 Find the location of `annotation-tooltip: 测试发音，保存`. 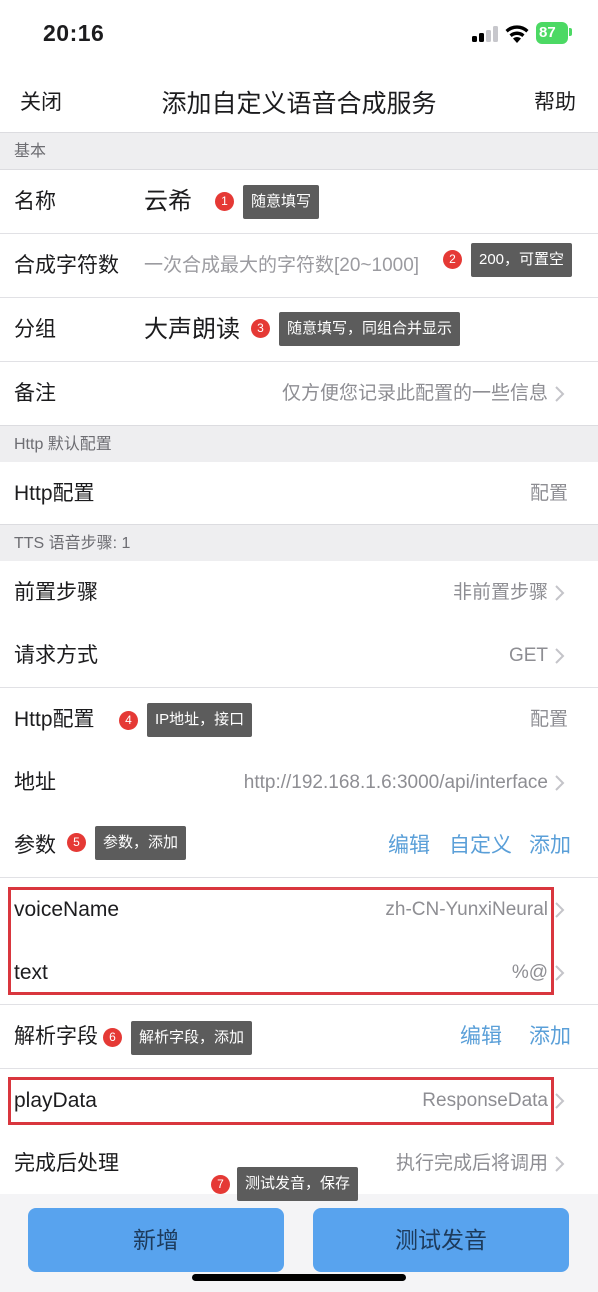

annotation-tooltip: 测试发音，保存 is located at coordinates (298, 1184).